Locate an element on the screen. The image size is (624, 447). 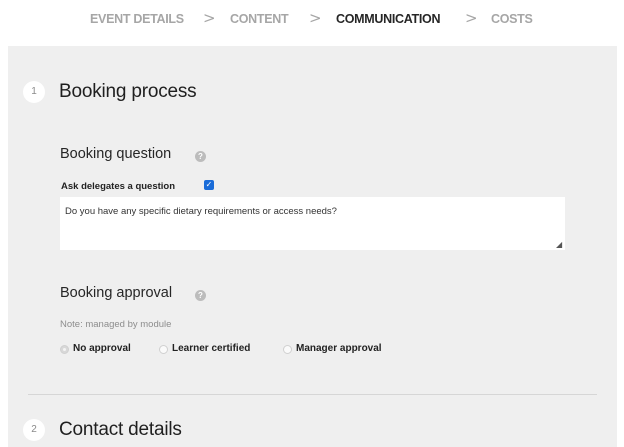
ask-delegates-label: Ask delegates a question is located at coordinates (118, 186).